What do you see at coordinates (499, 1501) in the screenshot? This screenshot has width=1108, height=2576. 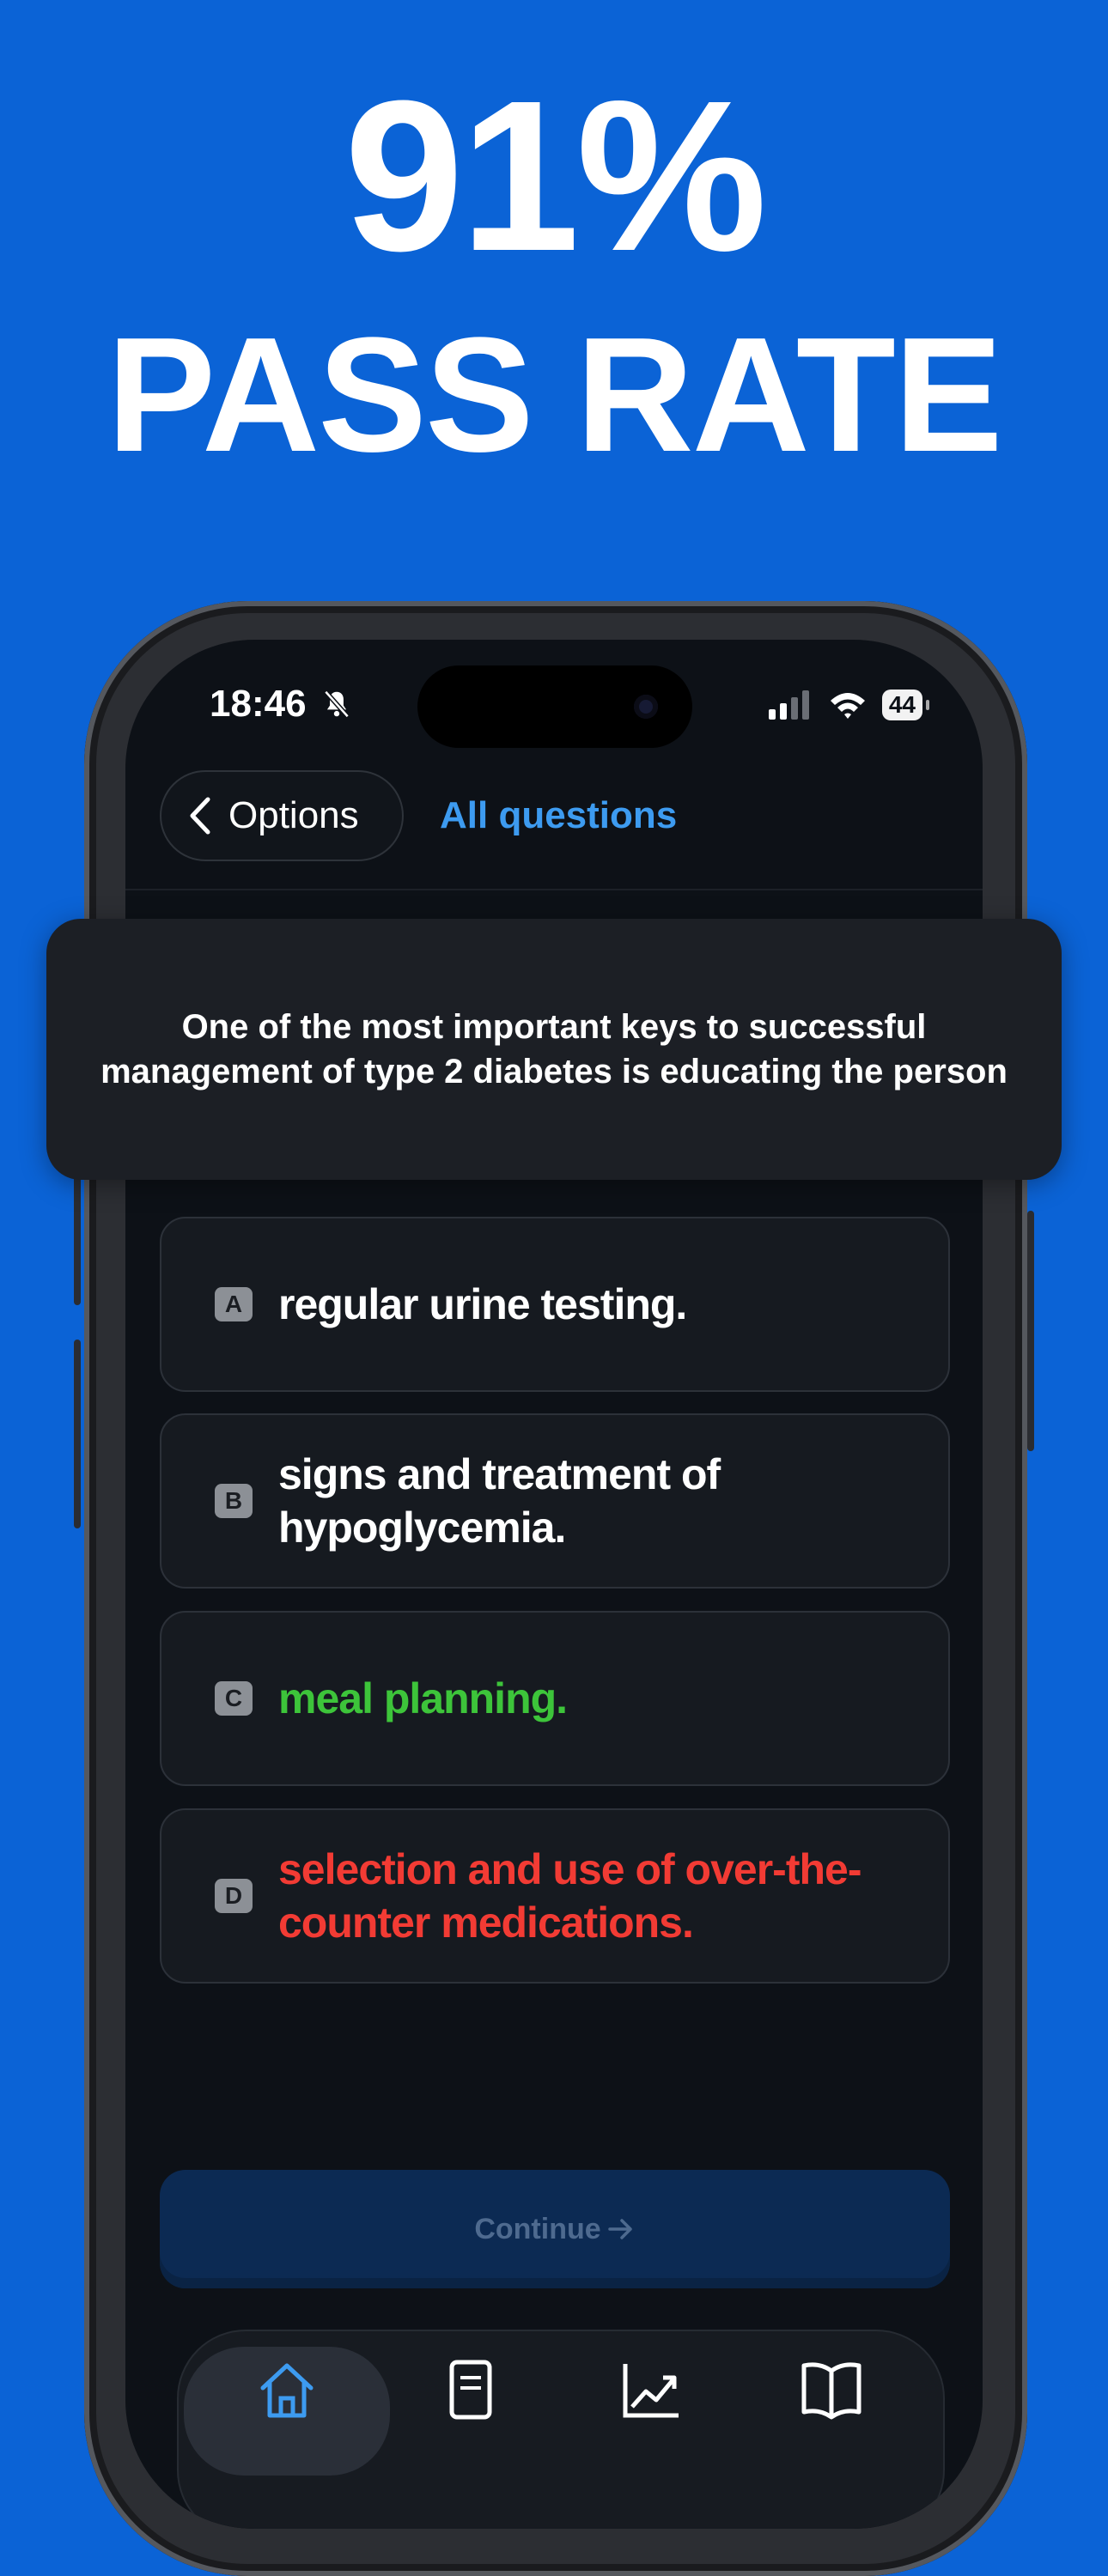 I see `option-text: signs and treatment of hypoglycemia.` at bounding box center [499, 1501].